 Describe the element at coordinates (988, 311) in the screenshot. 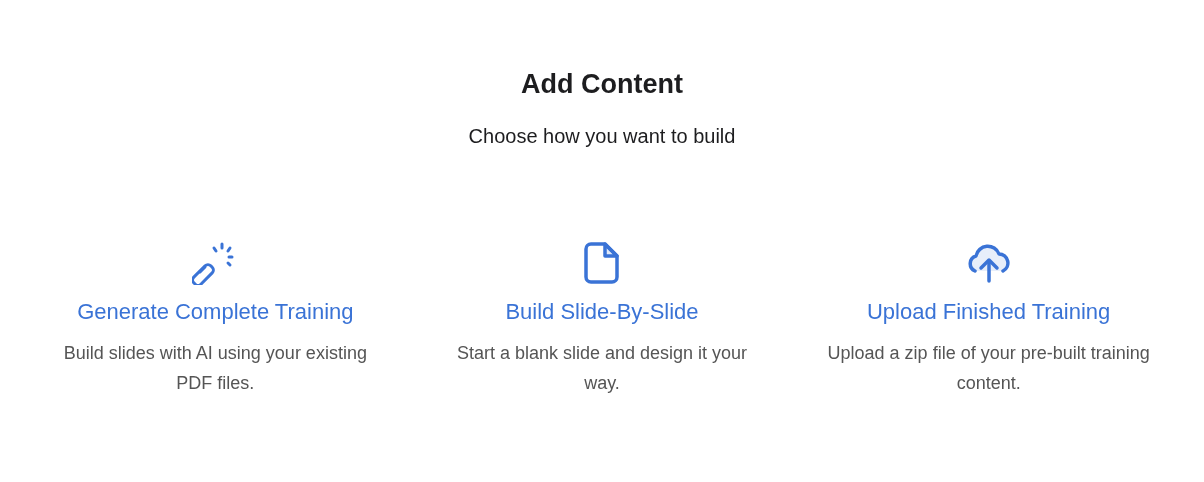

I see `option-title-link: Upload Finished Training` at that location.